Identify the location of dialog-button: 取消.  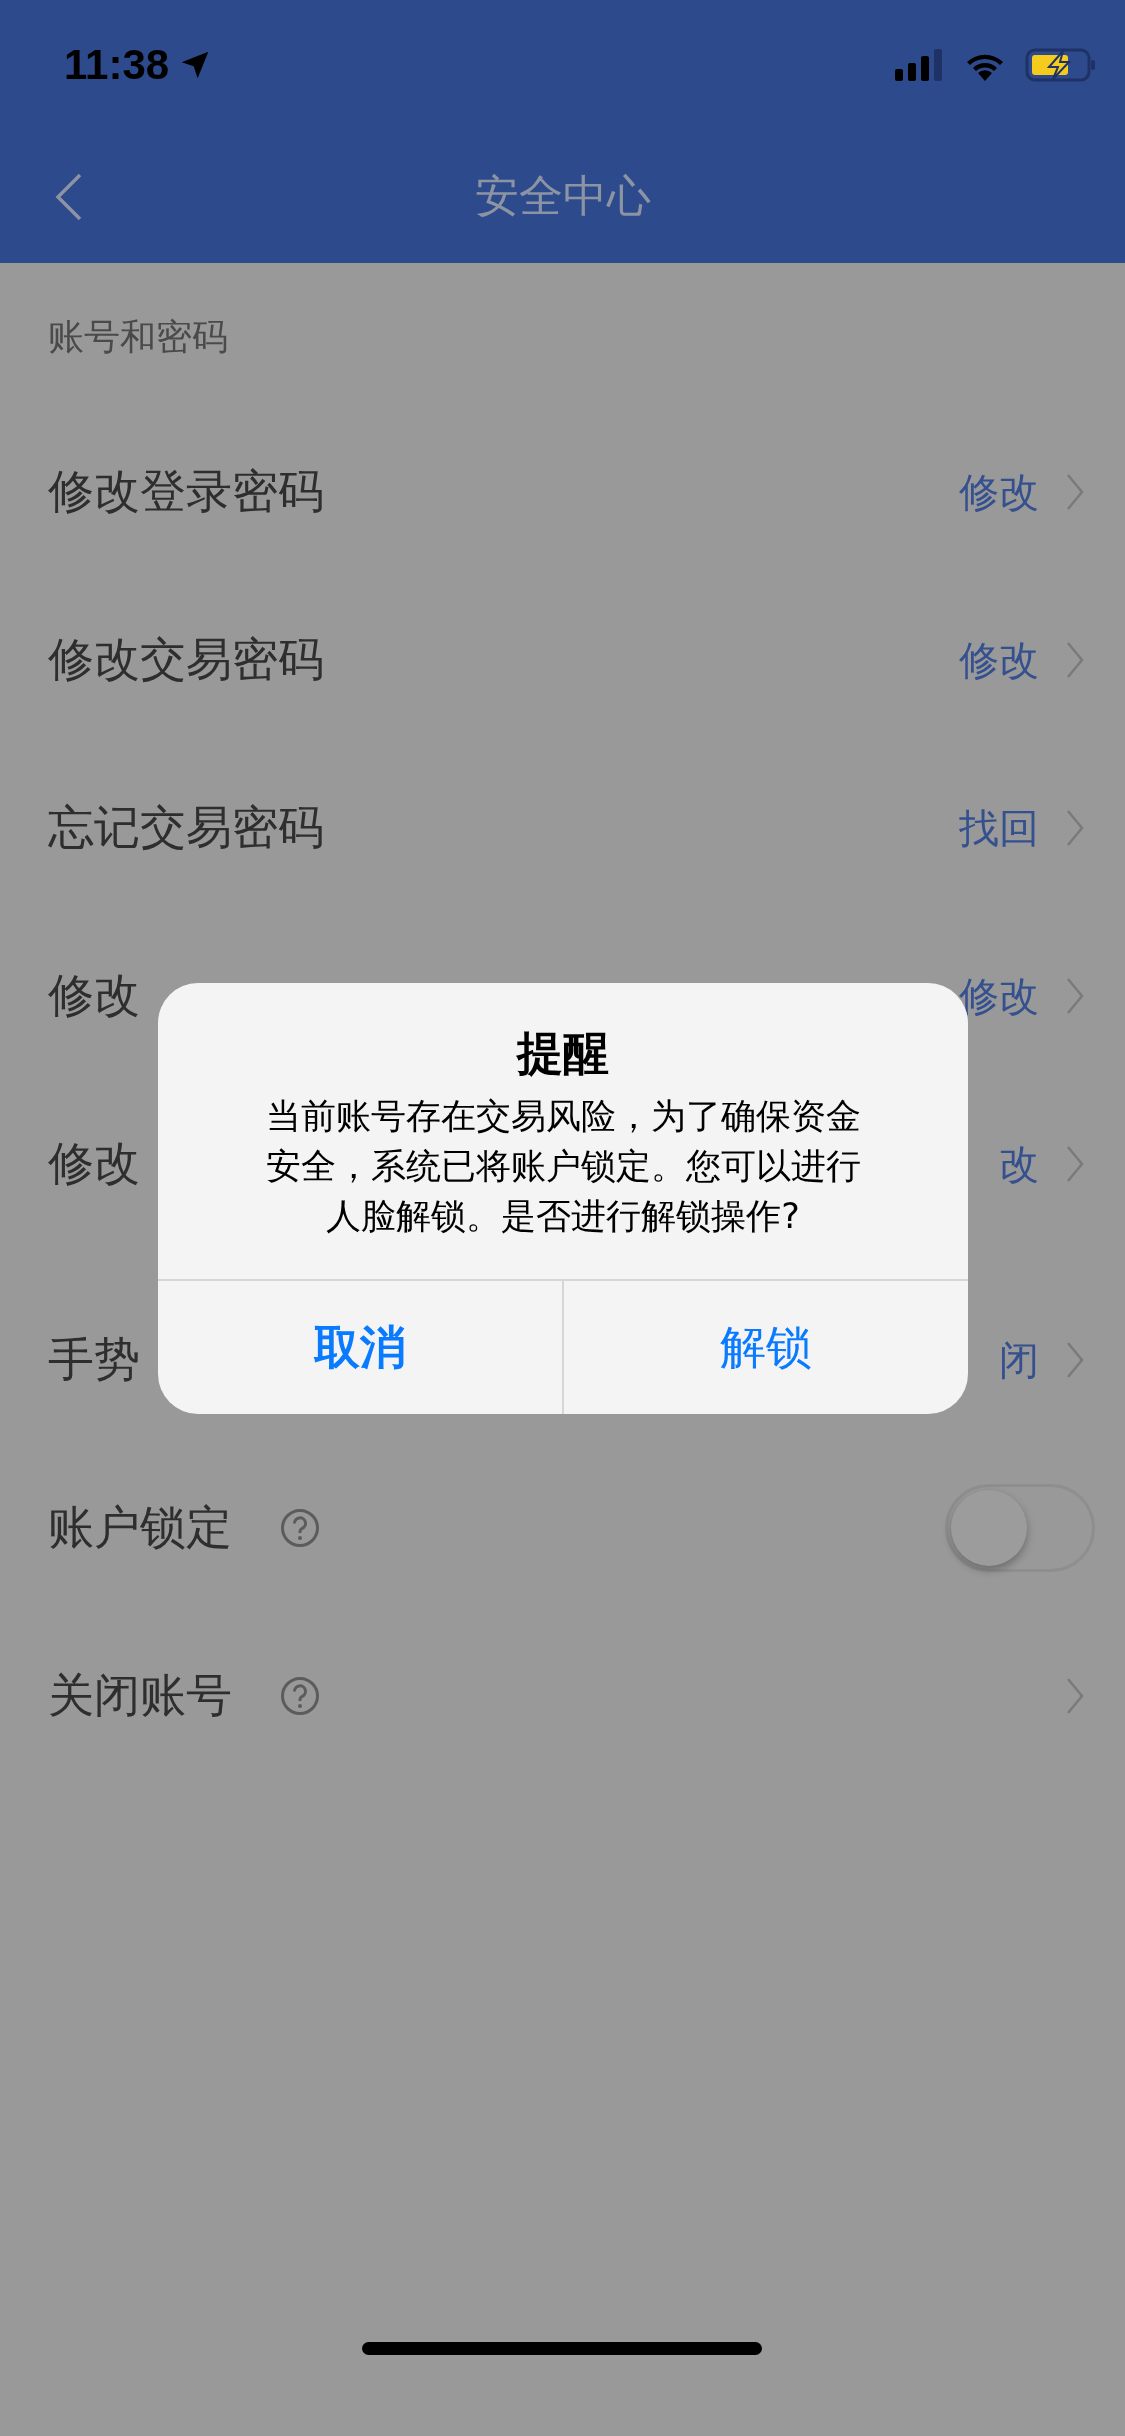
(360, 1347).